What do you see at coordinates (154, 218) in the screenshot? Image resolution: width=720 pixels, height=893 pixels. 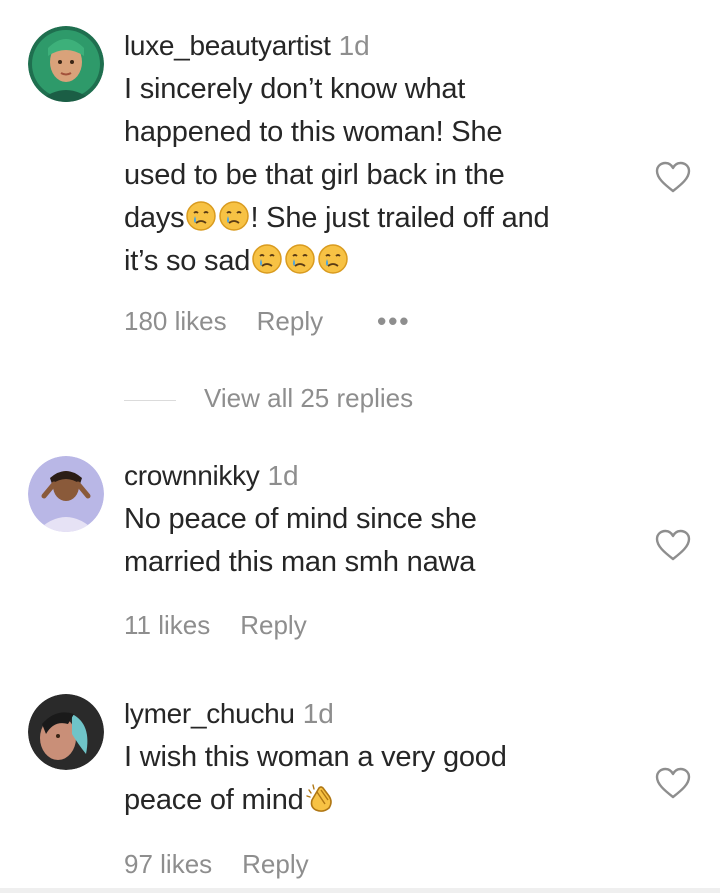 I see `comment-text-fragment: days` at bounding box center [154, 218].